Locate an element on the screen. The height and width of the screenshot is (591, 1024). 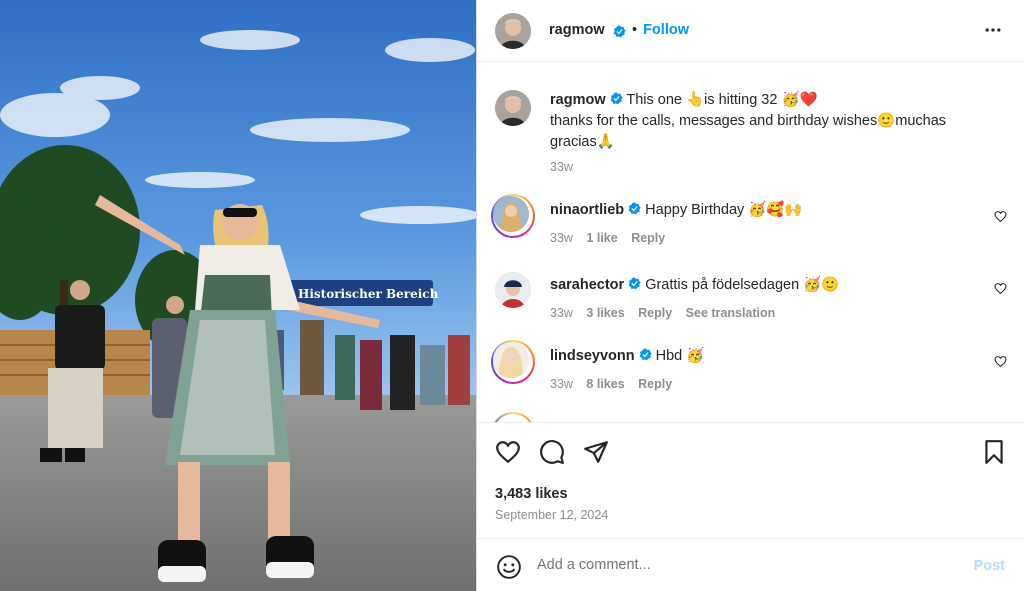
comment-icon is located at coordinates (552, 452).